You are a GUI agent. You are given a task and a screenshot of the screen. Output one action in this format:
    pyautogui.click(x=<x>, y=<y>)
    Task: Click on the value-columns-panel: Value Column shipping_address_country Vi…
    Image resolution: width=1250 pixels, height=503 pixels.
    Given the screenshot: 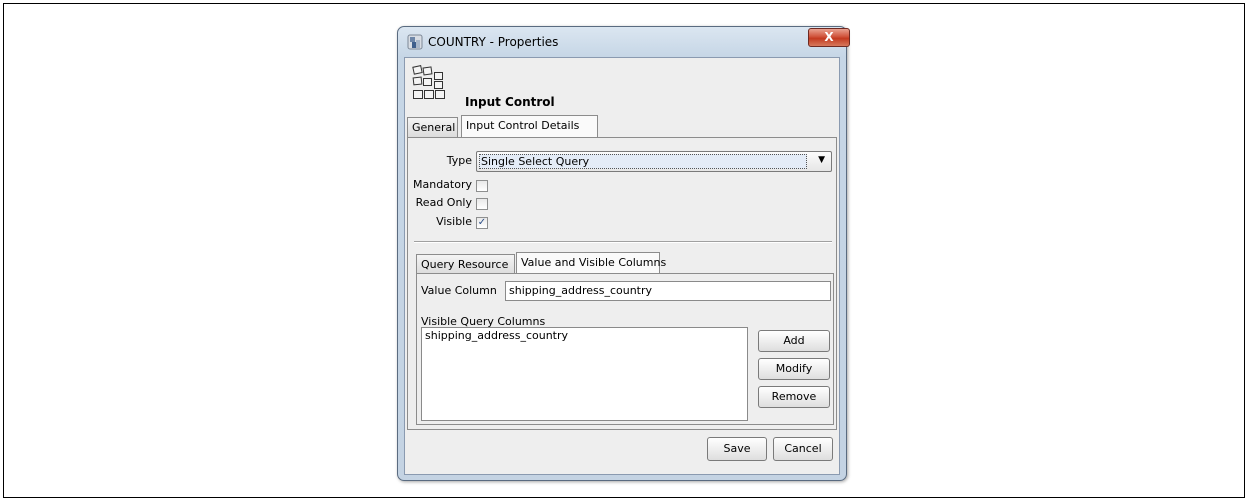 What is the action you would take?
    pyautogui.click(x=625, y=349)
    